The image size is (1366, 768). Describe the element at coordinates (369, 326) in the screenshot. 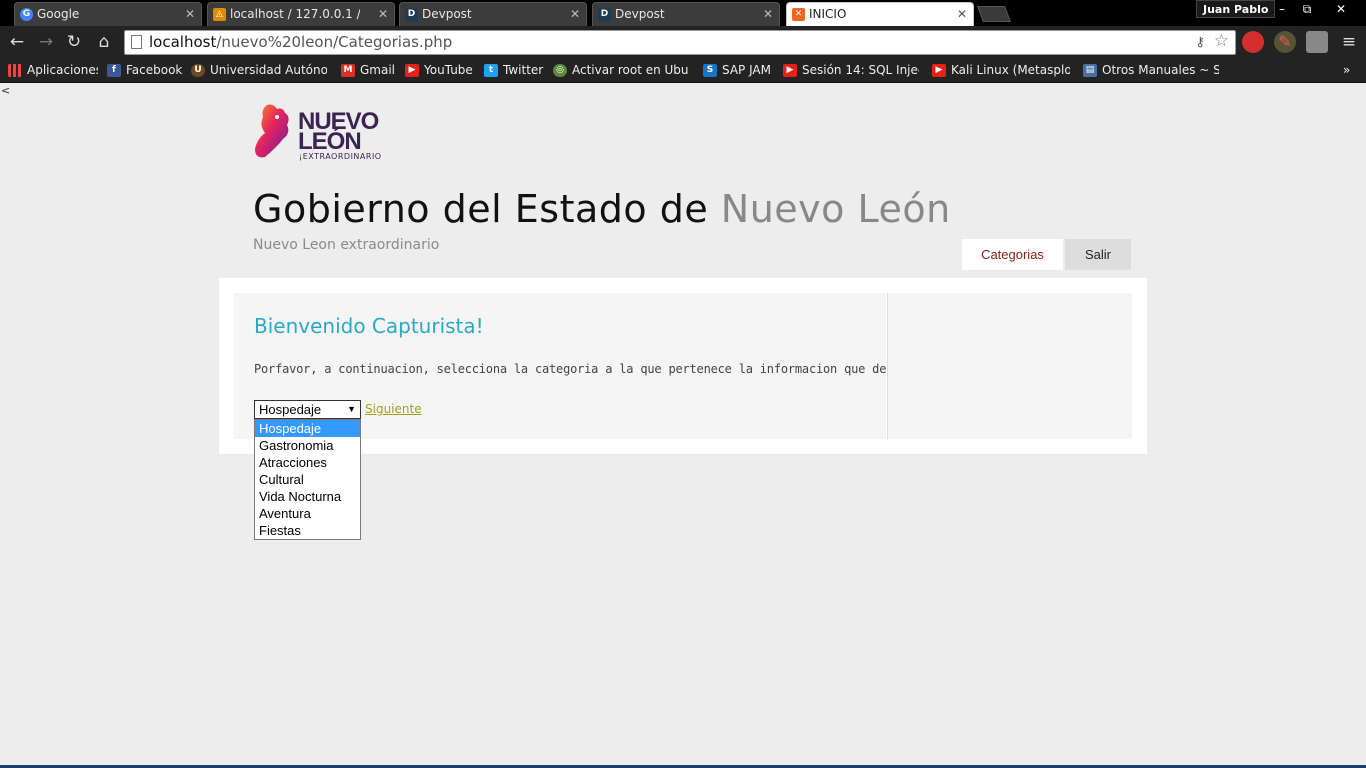

I see `welcome-heading: Bienvenido Capturista!` at that location.